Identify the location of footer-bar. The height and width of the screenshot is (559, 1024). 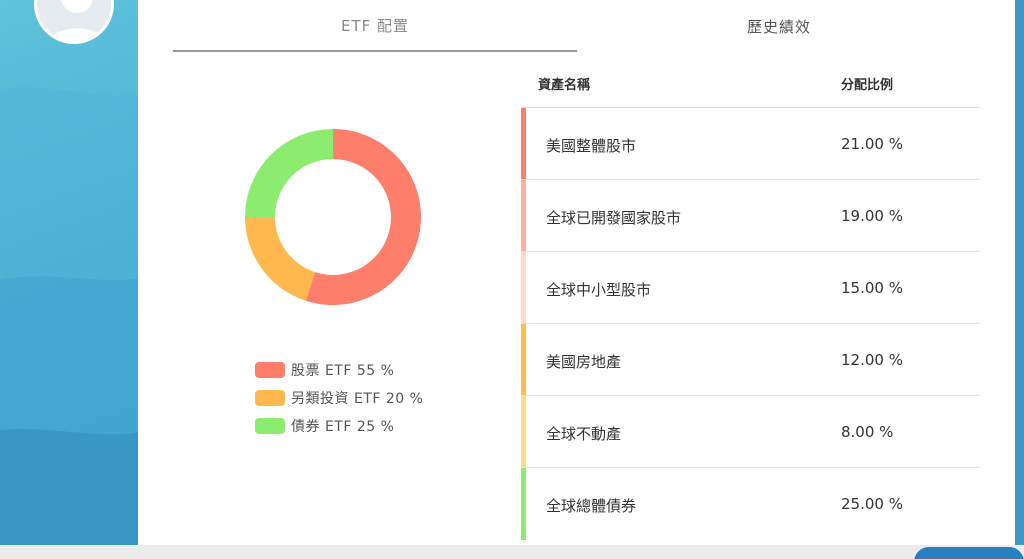
(512, 552).